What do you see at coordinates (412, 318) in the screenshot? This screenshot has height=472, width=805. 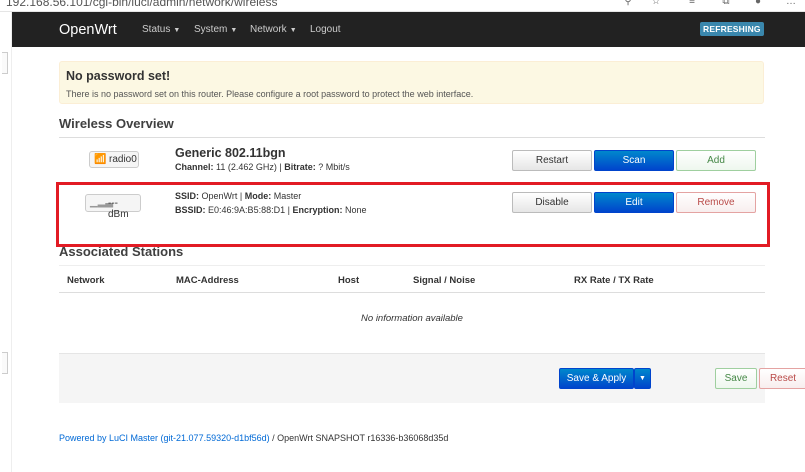 I see `empty-table-message: No information available` at bounding box center [412, 318].